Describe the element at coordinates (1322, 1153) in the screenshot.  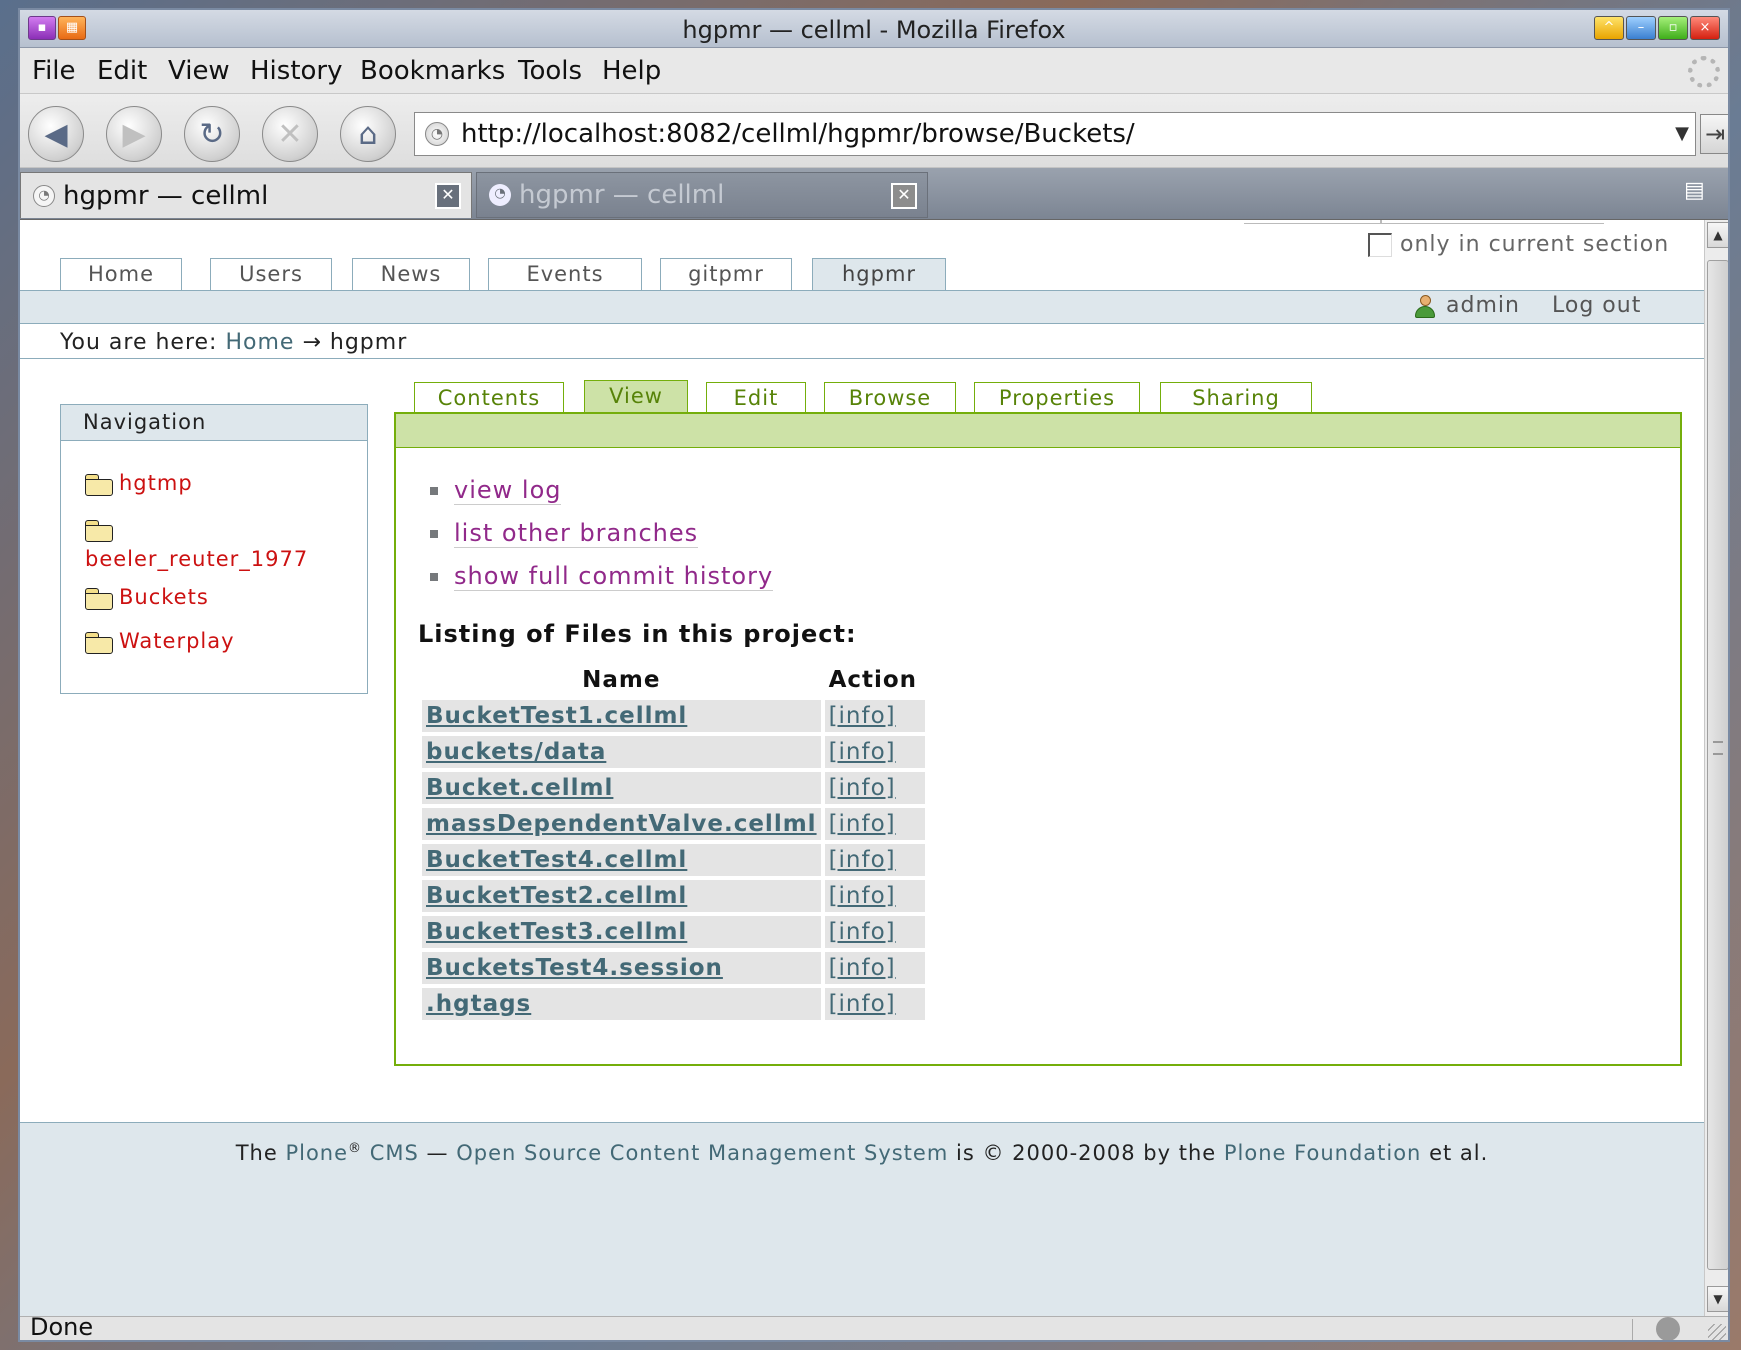
I see `plone-foundation-link: Plone Foundation` at that location.